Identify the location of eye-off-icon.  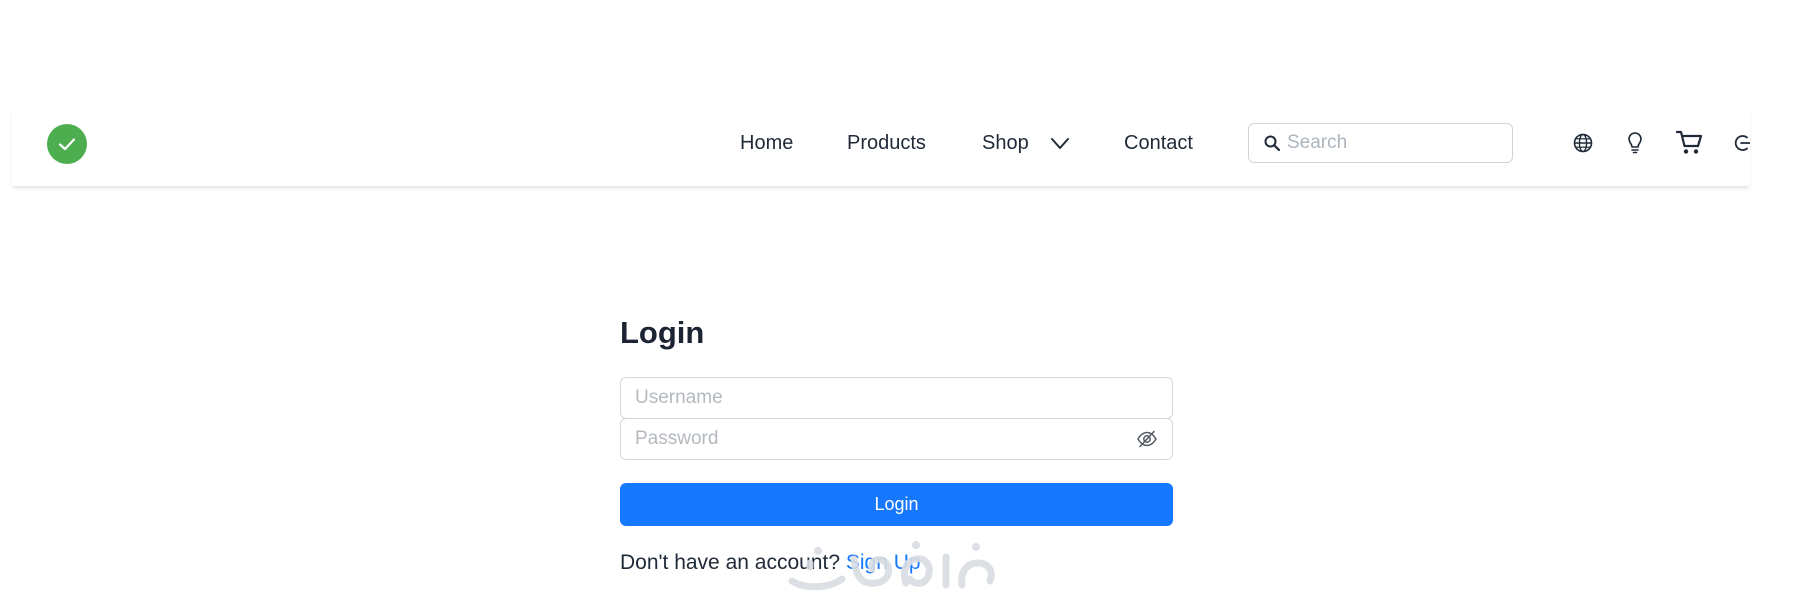
(1147, 439).